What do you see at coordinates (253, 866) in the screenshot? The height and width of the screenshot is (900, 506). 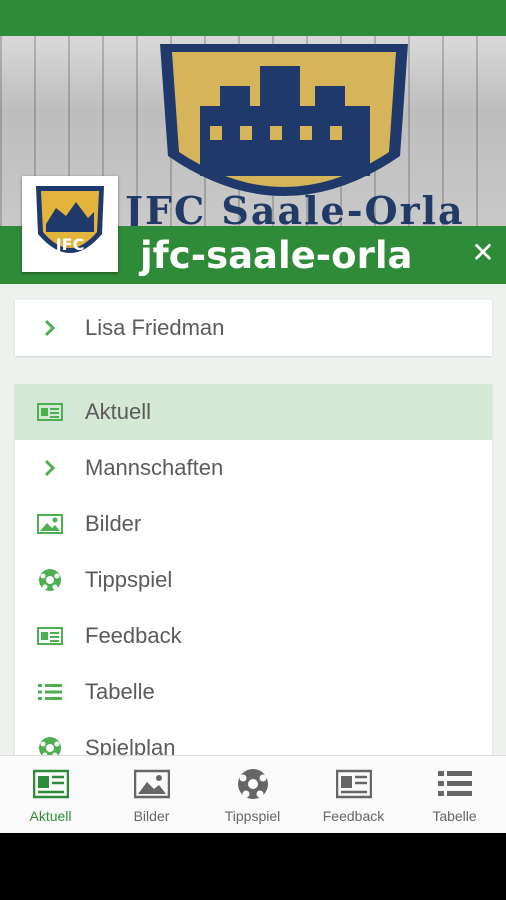 I see `system-navigation-bar` at bounding box center [253, 866].